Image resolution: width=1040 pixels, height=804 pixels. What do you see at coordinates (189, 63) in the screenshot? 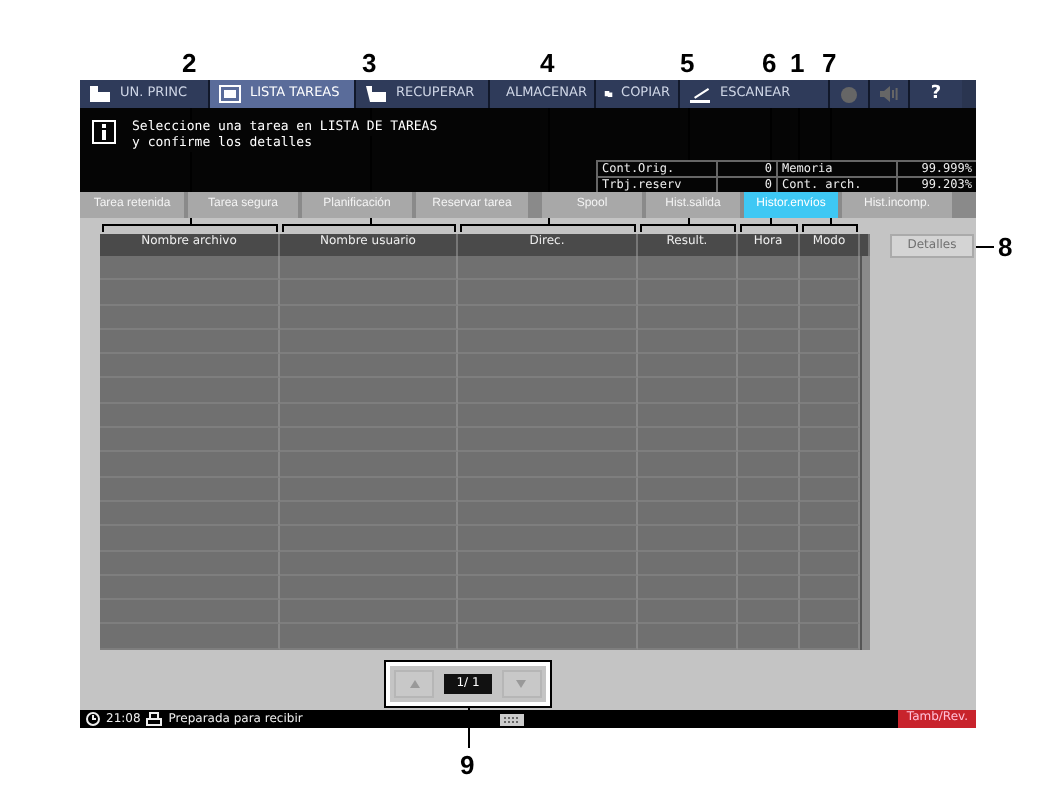
I see `callout-number: 2` at bounding box center [189, 63].